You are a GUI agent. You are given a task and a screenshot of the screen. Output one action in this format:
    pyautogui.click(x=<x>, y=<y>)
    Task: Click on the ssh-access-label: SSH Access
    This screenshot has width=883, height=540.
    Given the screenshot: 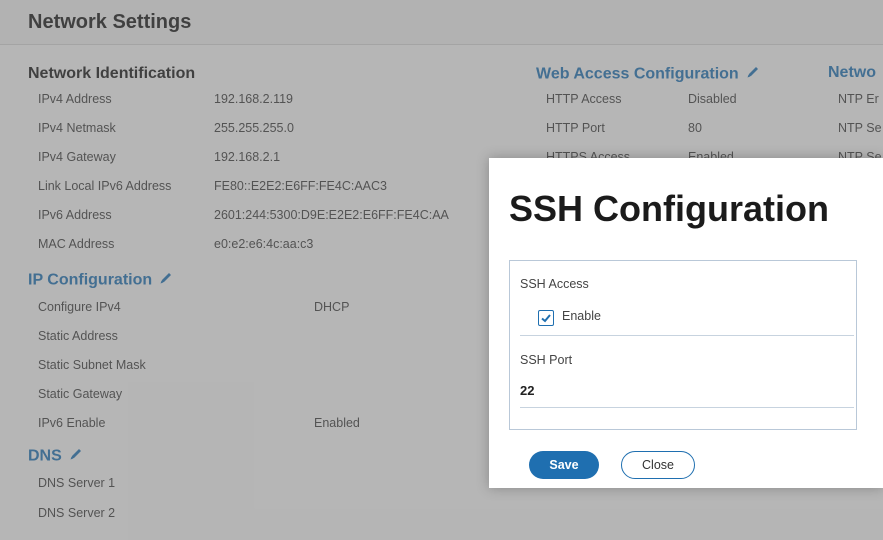 What is the action you would take?
    pyautogui.click(x=554, y=284)
    